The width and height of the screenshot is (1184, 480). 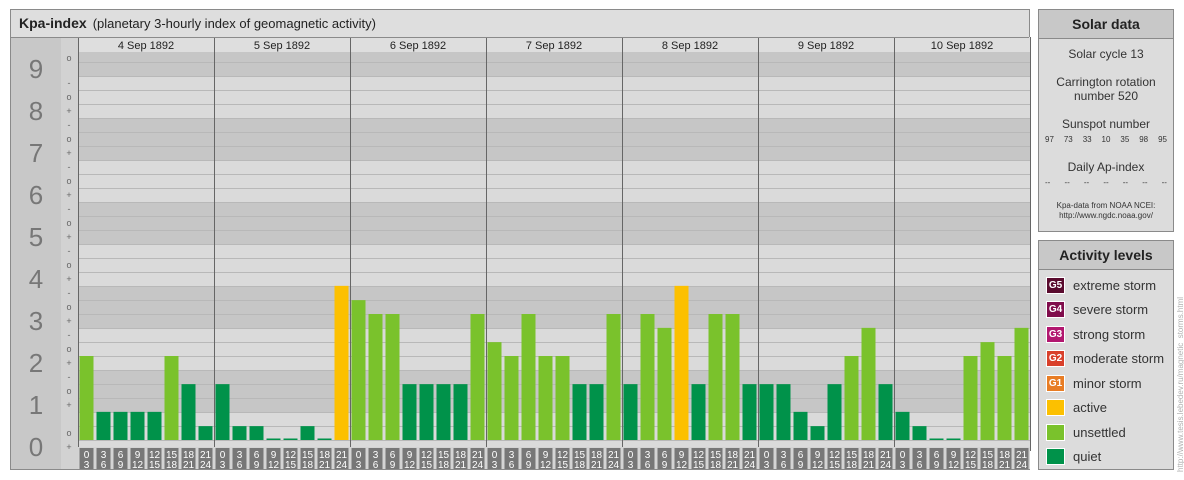 What do you see at coordinates (920, 465) in the screenshot?
I see `hour-label-end: 6` at bounding box center [920, 465].